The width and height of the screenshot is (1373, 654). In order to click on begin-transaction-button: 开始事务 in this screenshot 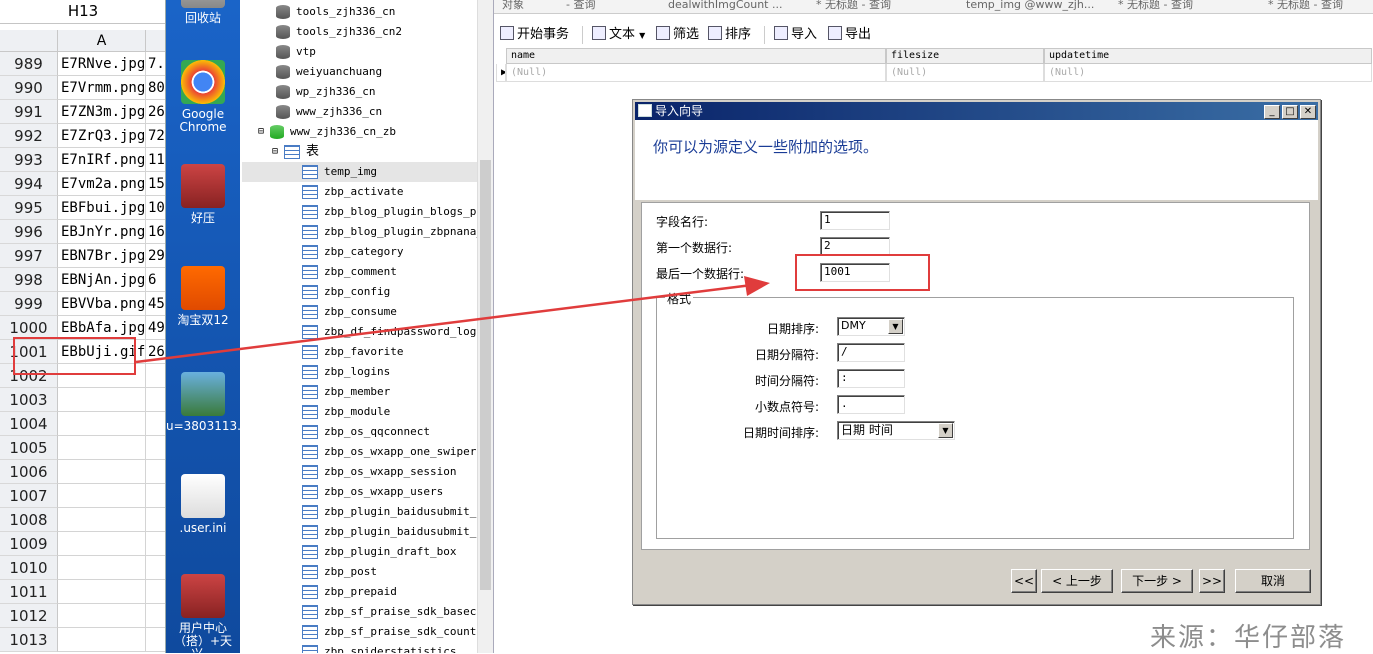, I will do `click(534, 35)`.